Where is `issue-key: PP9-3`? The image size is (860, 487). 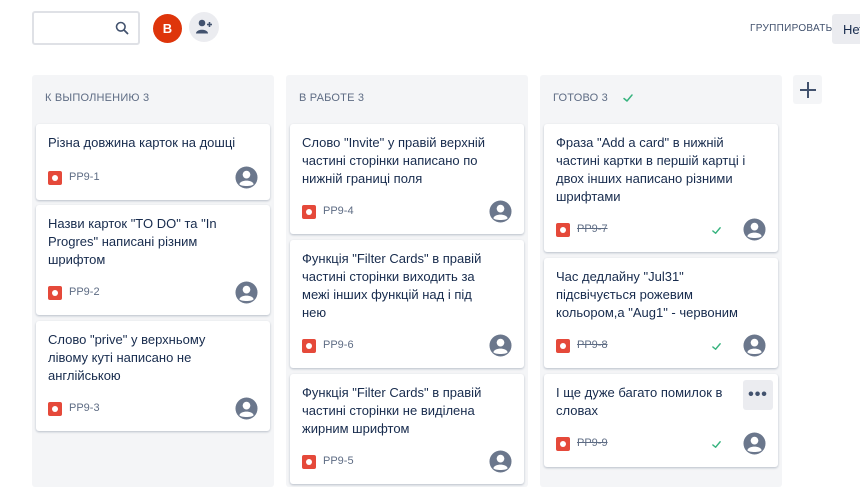 issue-key: PP9-3 is located at coordinates (84, 408).